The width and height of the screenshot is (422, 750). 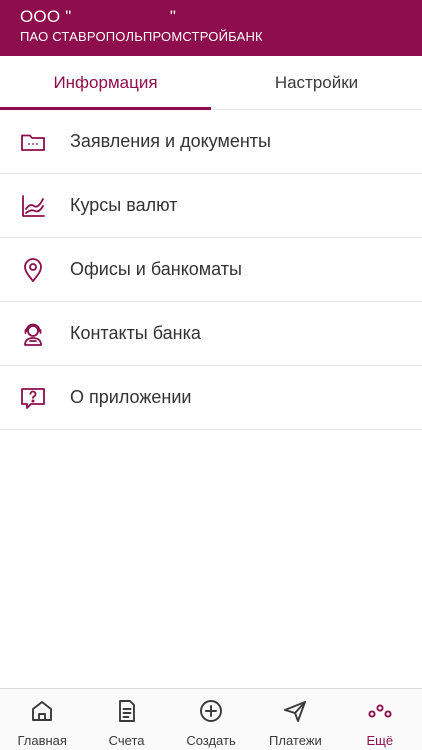 What do you see at coordinates (42, 740) in the screenshot?
I see `nav-home-label: Главная` at bounding box center [42, 740].